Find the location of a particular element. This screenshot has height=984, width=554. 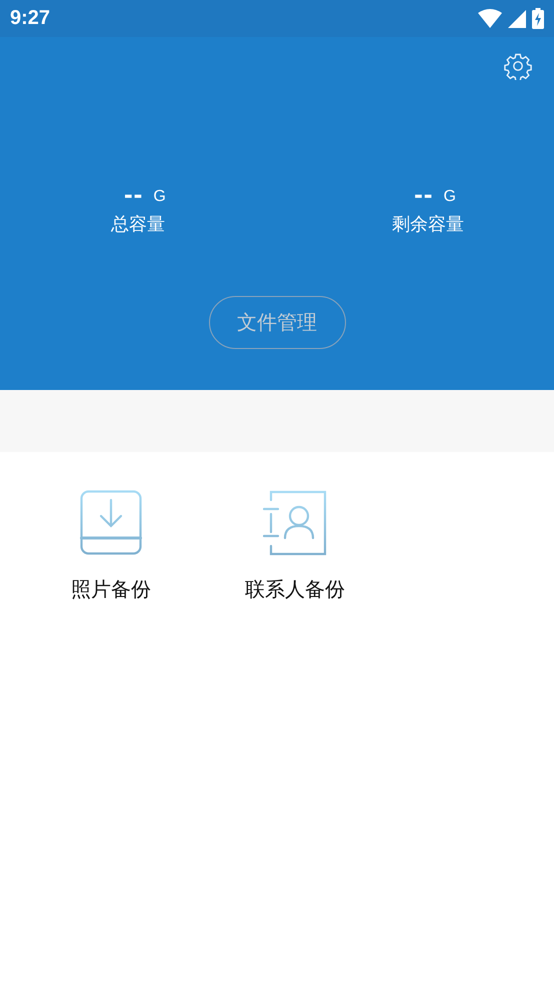

battery-charging-icon is located at coordinates (538, 18).